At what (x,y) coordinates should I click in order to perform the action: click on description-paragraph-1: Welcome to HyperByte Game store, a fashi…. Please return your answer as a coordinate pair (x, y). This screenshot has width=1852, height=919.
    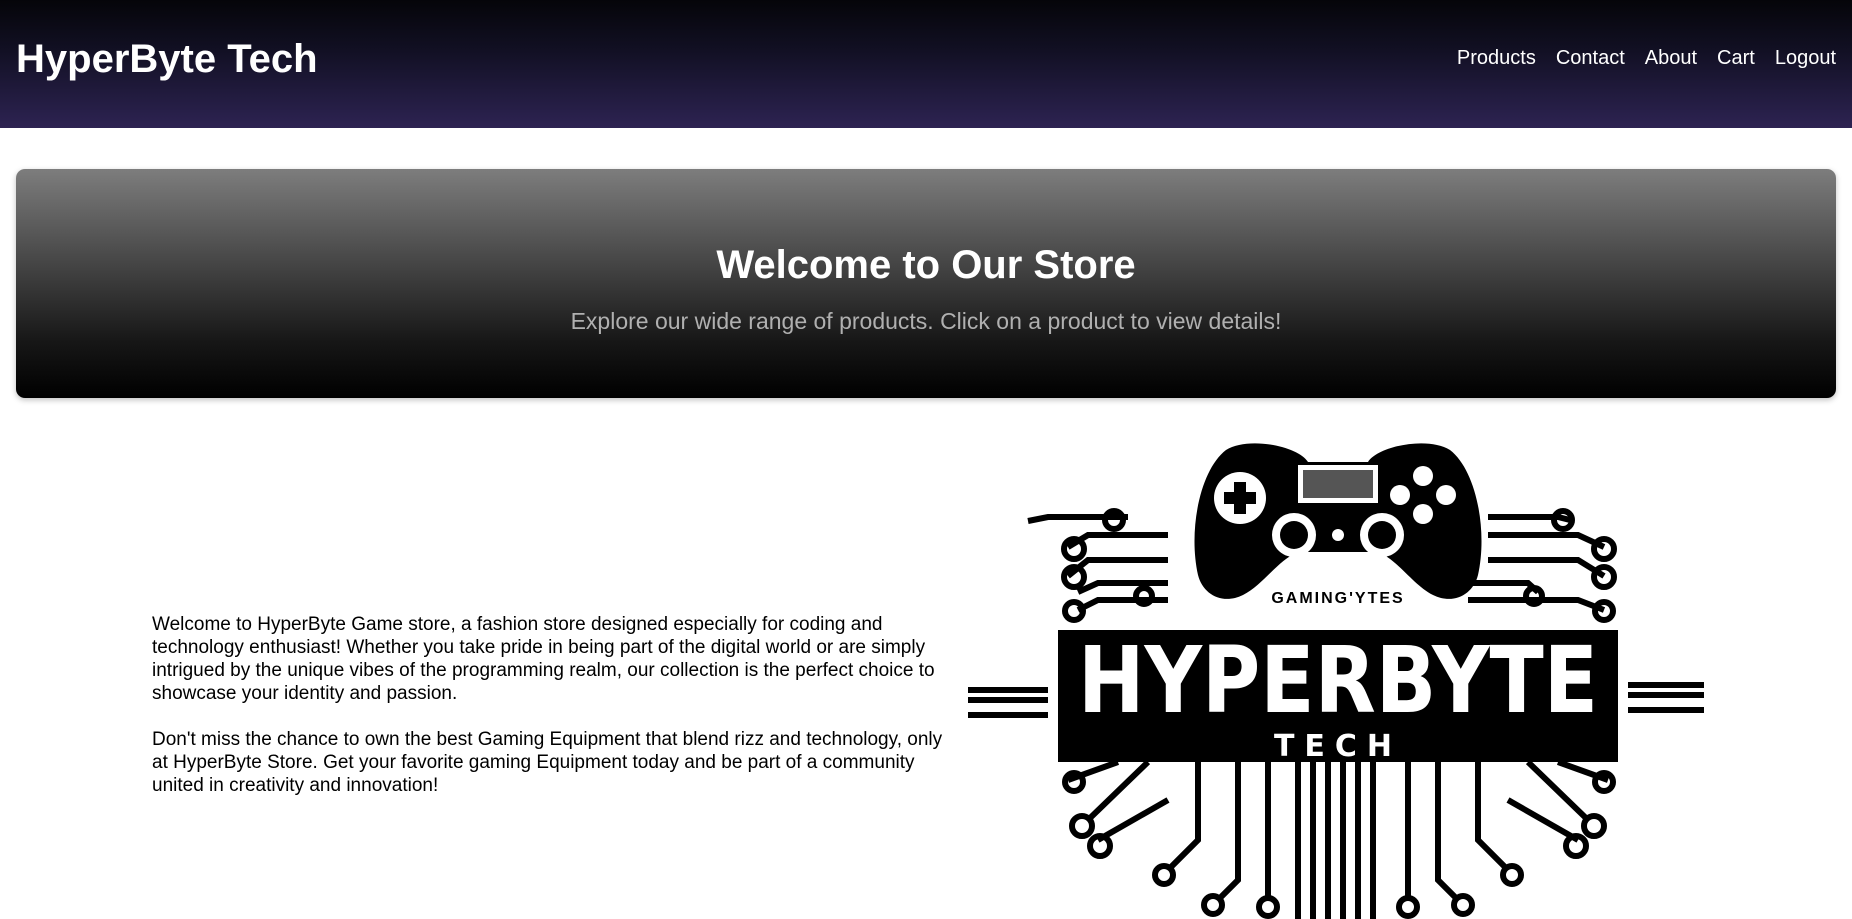
    Looking at the image, I should click on (543, 659).